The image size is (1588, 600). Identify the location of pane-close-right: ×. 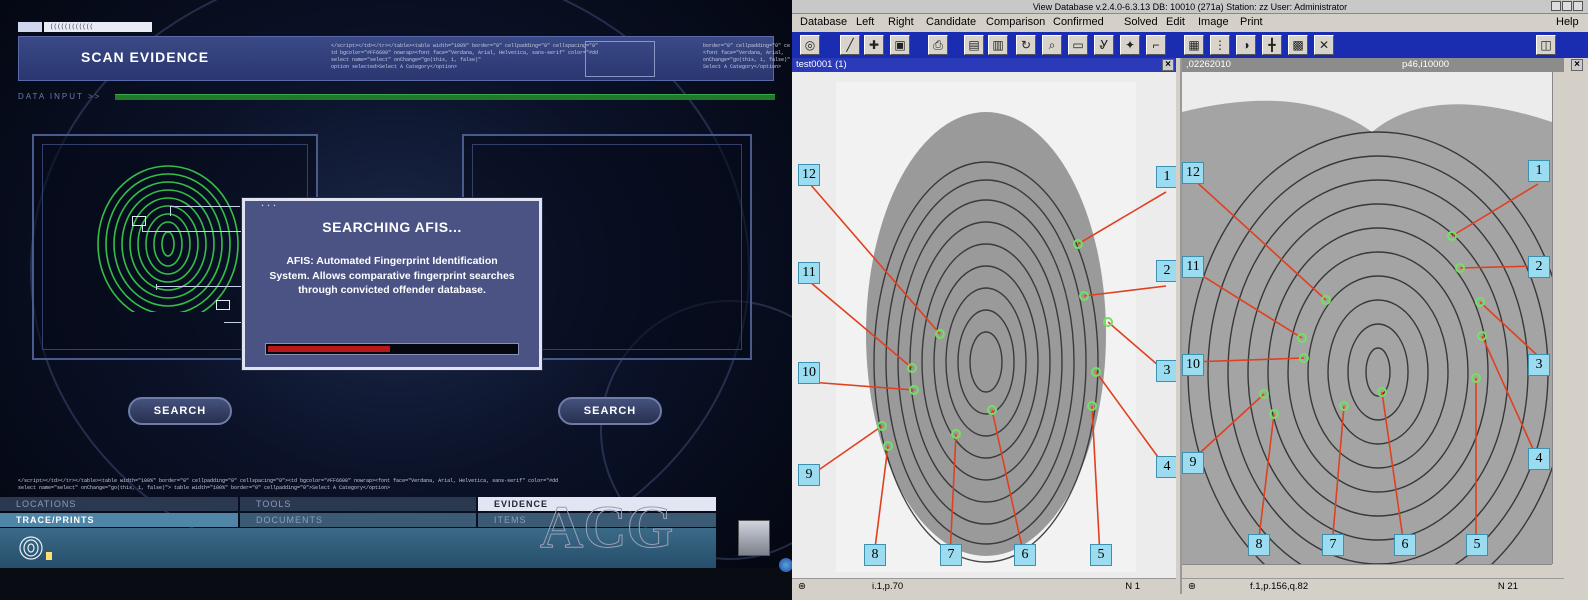
(1578, 65).